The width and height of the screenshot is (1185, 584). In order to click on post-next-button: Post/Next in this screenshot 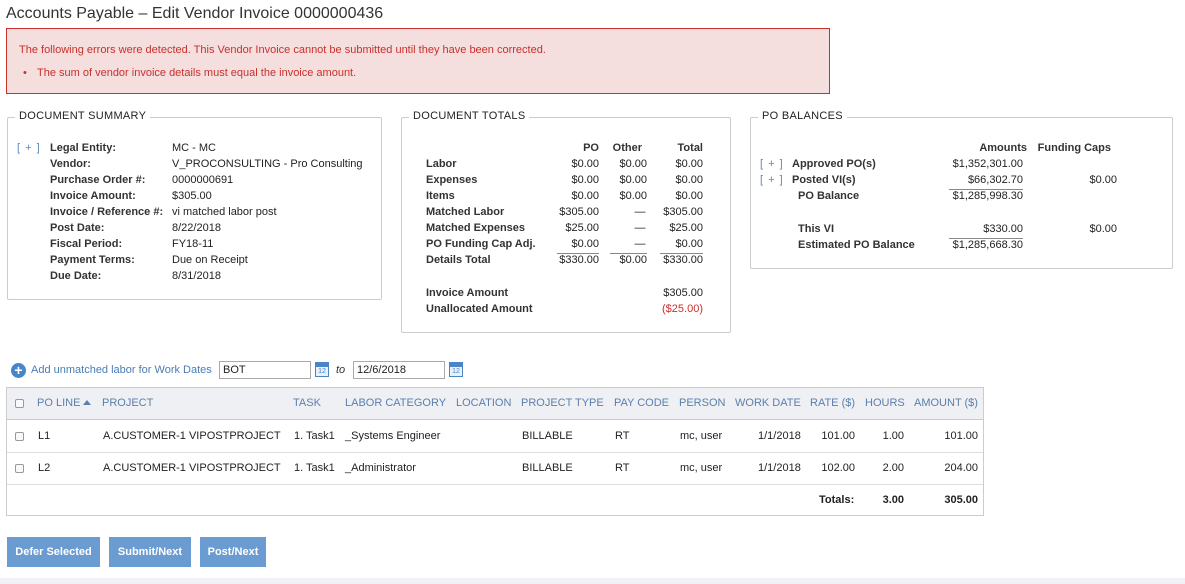, I will do `click(233, 552)`.